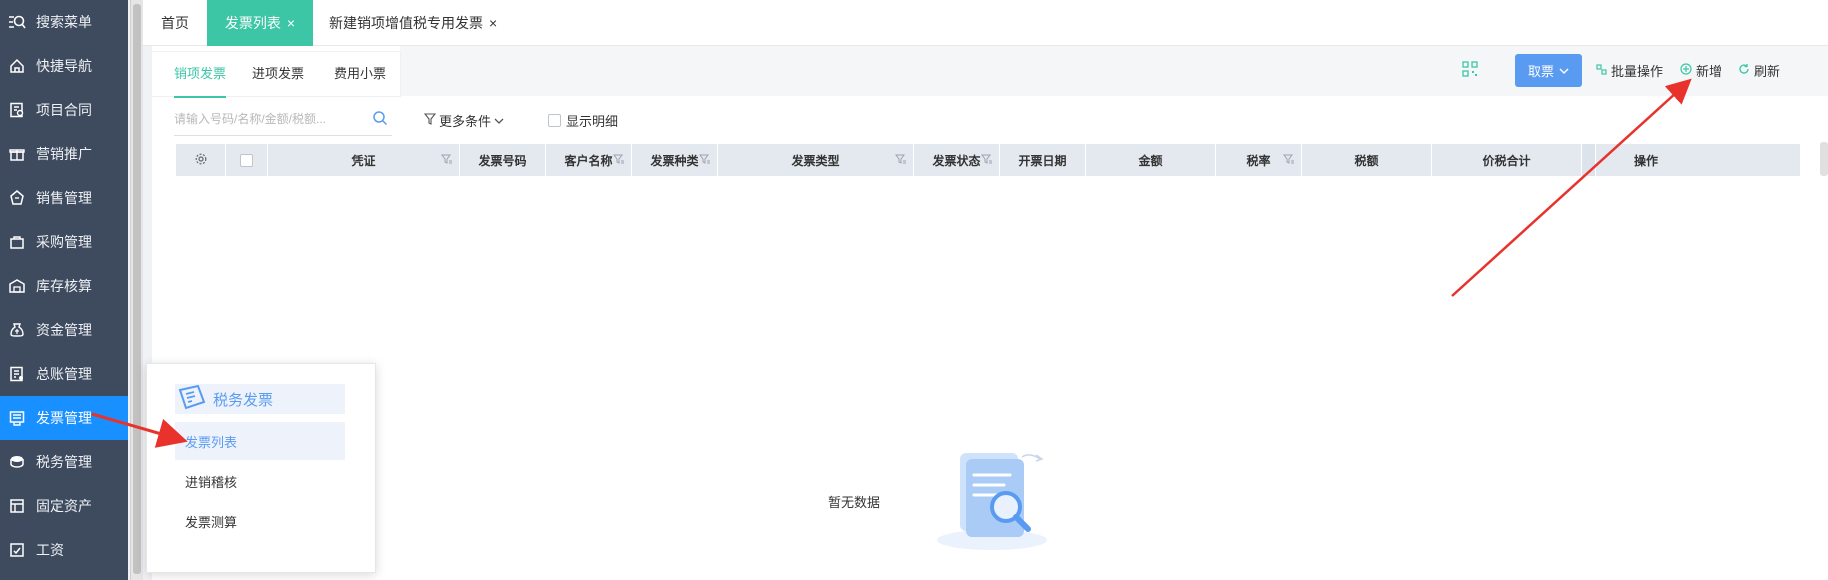 The height and width of the screenshot is (580, 1828). I want to click on search-menu-icon, so click(17, 22).